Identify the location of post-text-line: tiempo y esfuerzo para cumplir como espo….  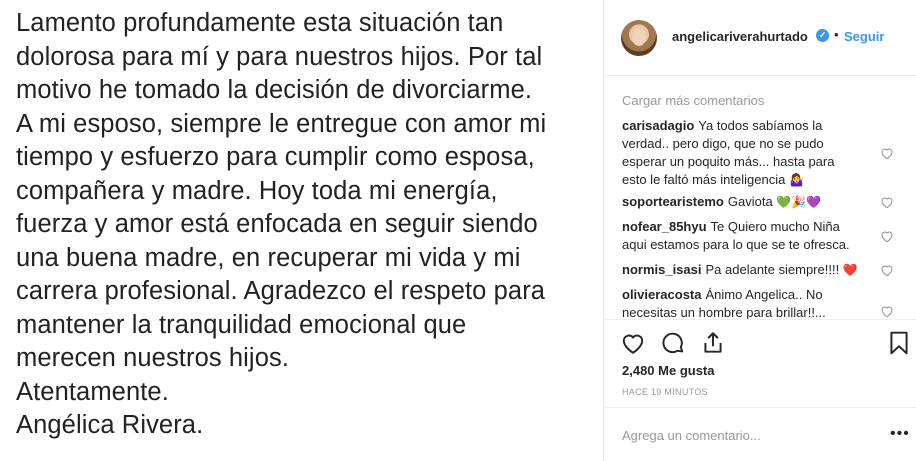
(275, 157).